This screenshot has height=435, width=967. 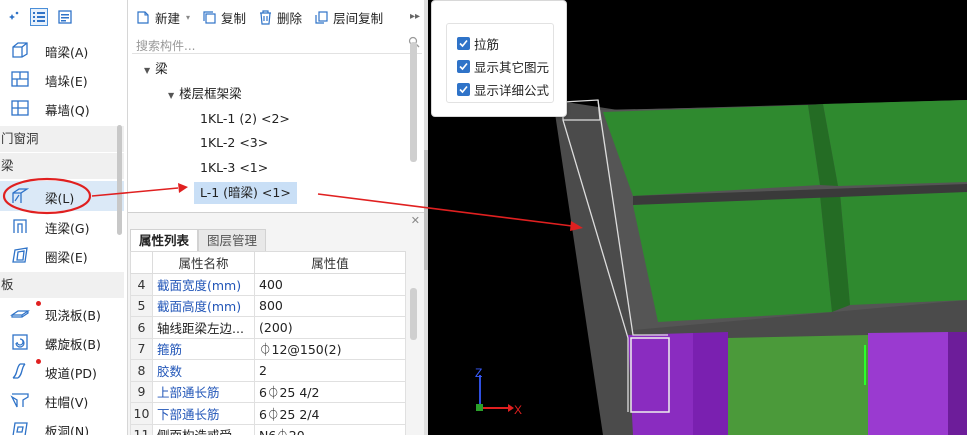 I want to click on tree-leaf: 1KL-2 <3>, so click(x=234, y=143).